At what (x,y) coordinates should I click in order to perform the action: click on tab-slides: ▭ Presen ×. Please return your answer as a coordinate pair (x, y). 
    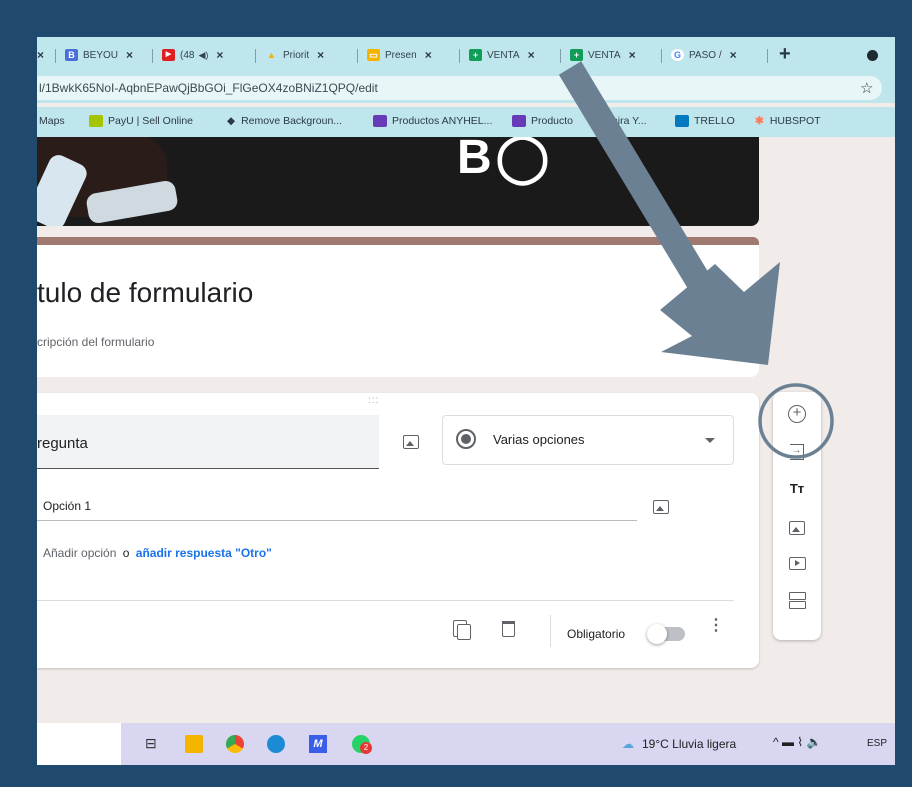
    Looking at the image, I should click on (399, 55).